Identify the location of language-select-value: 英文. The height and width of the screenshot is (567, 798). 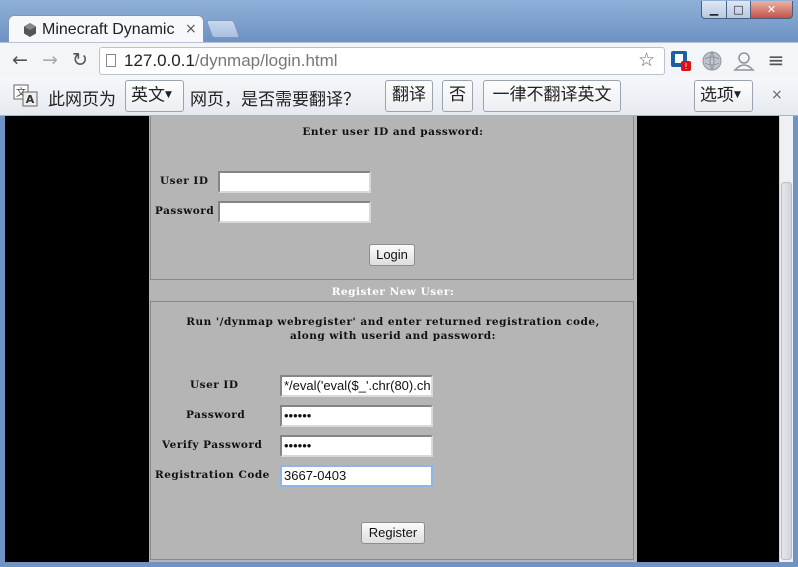
(148, 95).